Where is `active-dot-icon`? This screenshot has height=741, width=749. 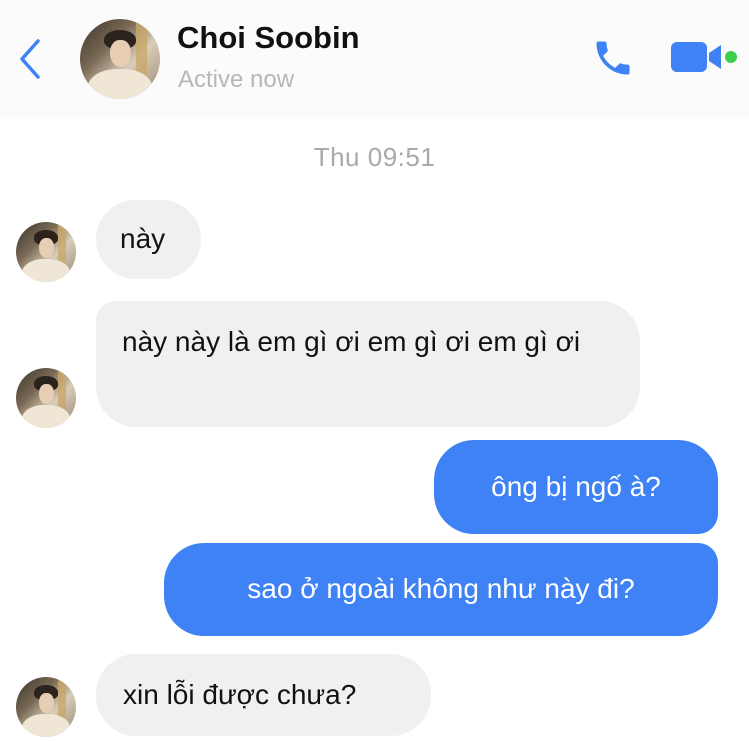 active-dot-icon is located at coordinates (731, 57).